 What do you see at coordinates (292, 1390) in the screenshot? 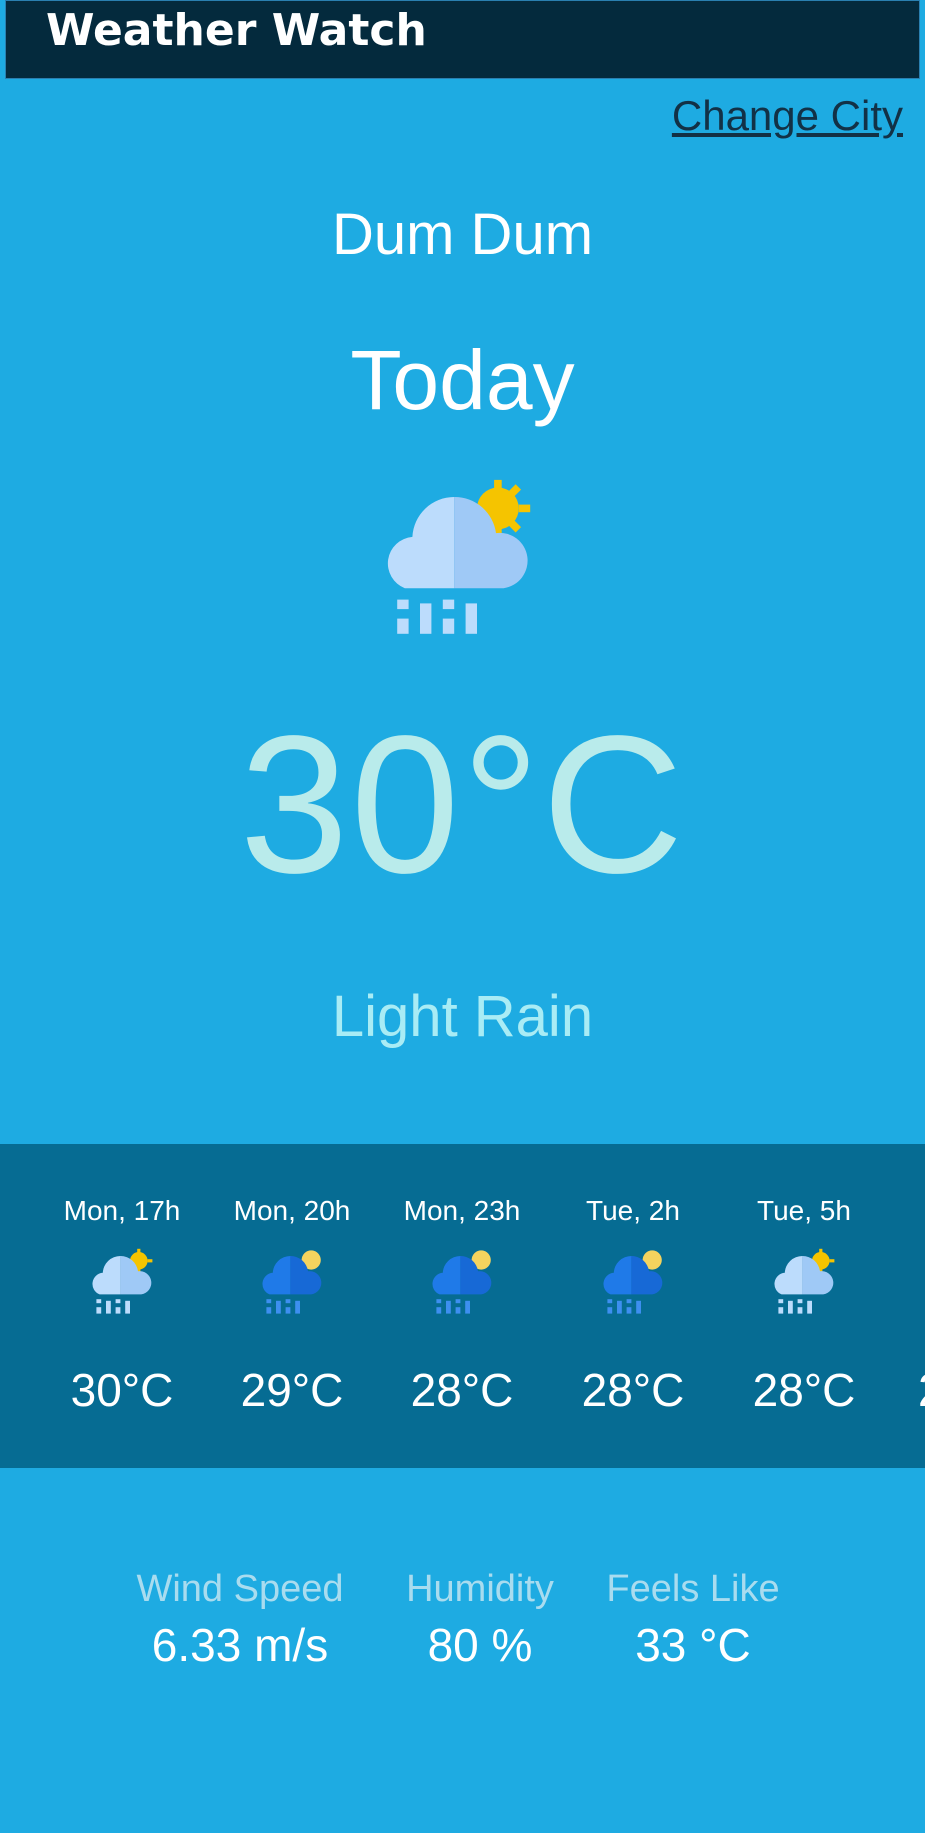
I see `forecast-temperature: 29°C` at bounding box center [292, 1390].